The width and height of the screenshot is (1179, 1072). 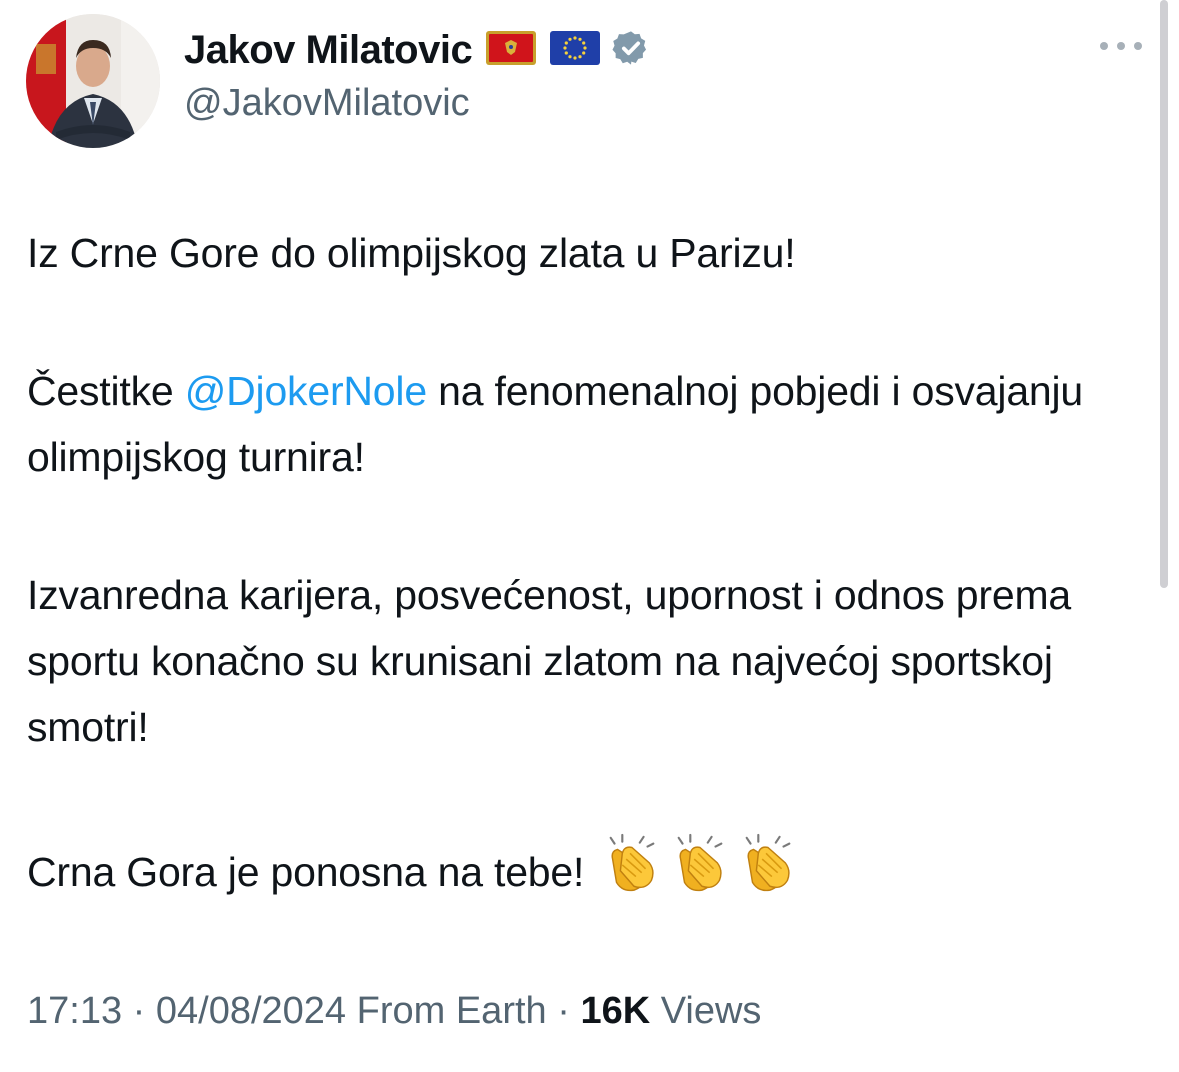 What do you see at coordinates (417, 75) in the screenshot?
I see `author-names: Jakov Milatovic @JakovMilatovic` at bounding box center [417, 75].